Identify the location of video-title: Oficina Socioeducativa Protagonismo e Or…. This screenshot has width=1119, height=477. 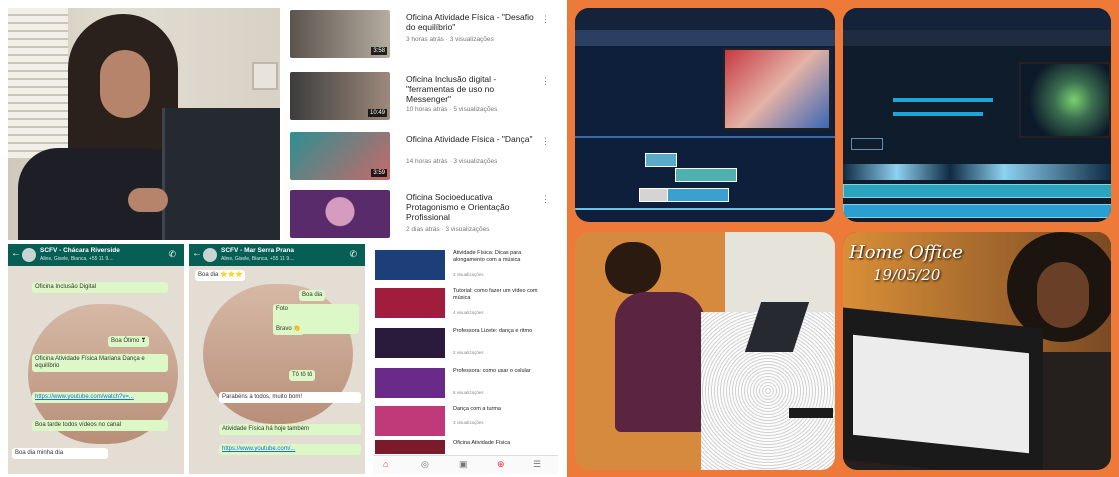
(471, 207).